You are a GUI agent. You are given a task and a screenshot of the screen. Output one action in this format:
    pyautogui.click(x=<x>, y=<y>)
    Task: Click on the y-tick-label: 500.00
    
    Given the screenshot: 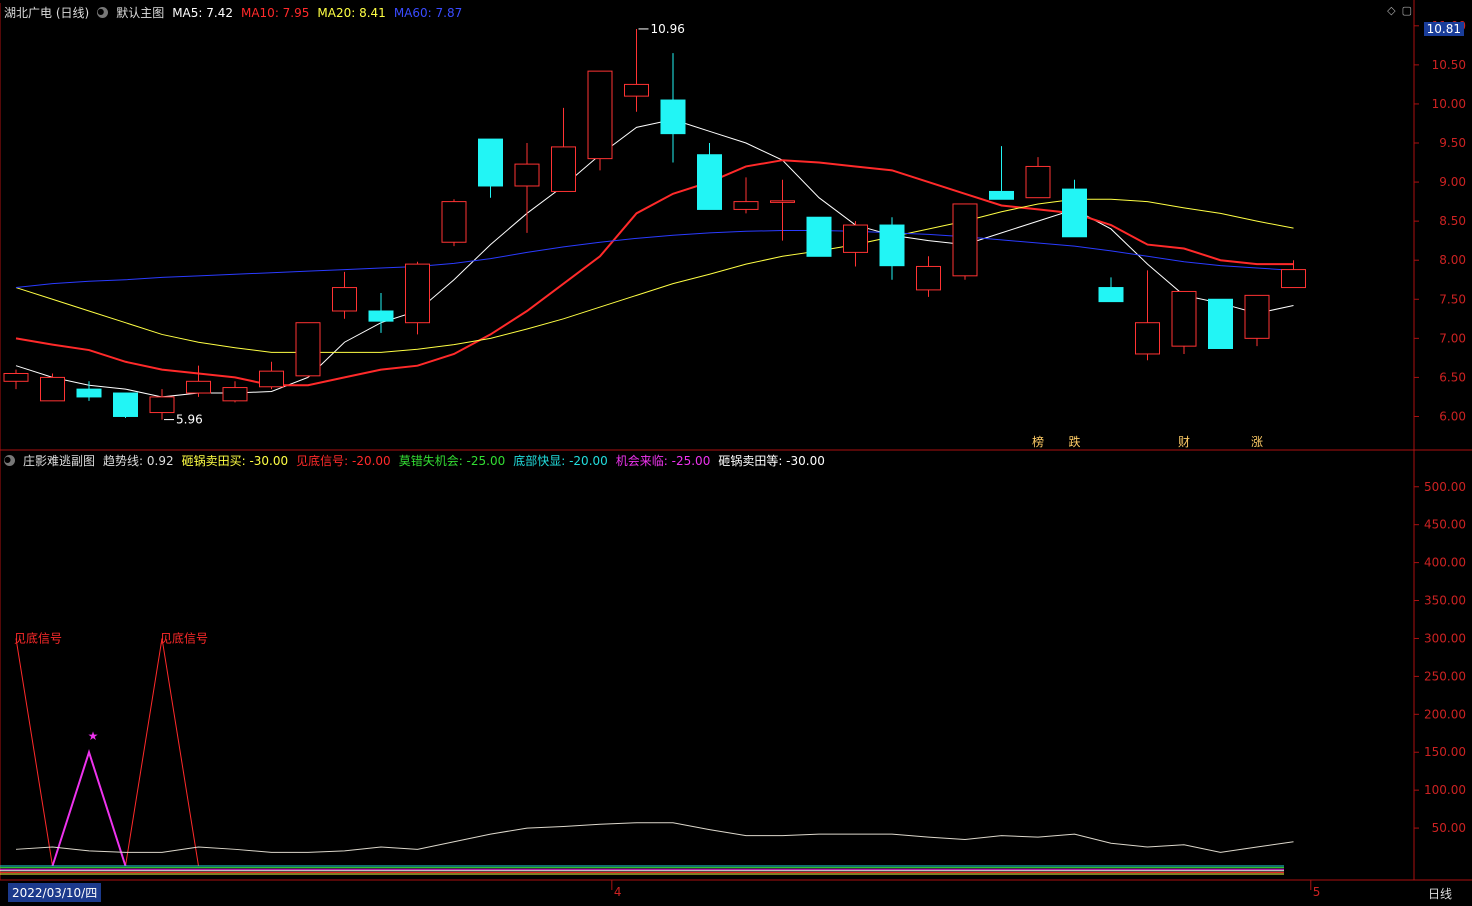 What is the action you would take?
    pyautogui.click(x=1445, y=487)
    